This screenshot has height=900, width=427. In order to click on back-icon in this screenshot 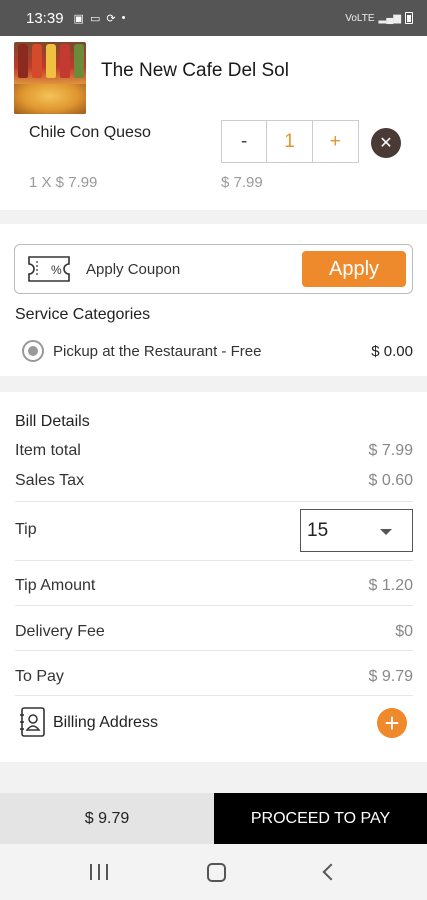, I will do `click(331, 872)`.